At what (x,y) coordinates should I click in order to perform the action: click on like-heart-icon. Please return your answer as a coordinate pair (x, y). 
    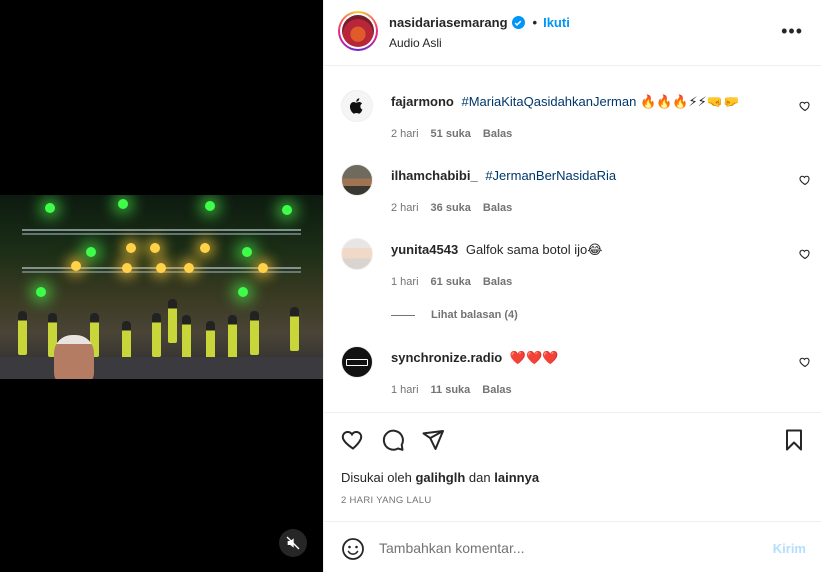
    Looking at the image, I should click on (353, 440).